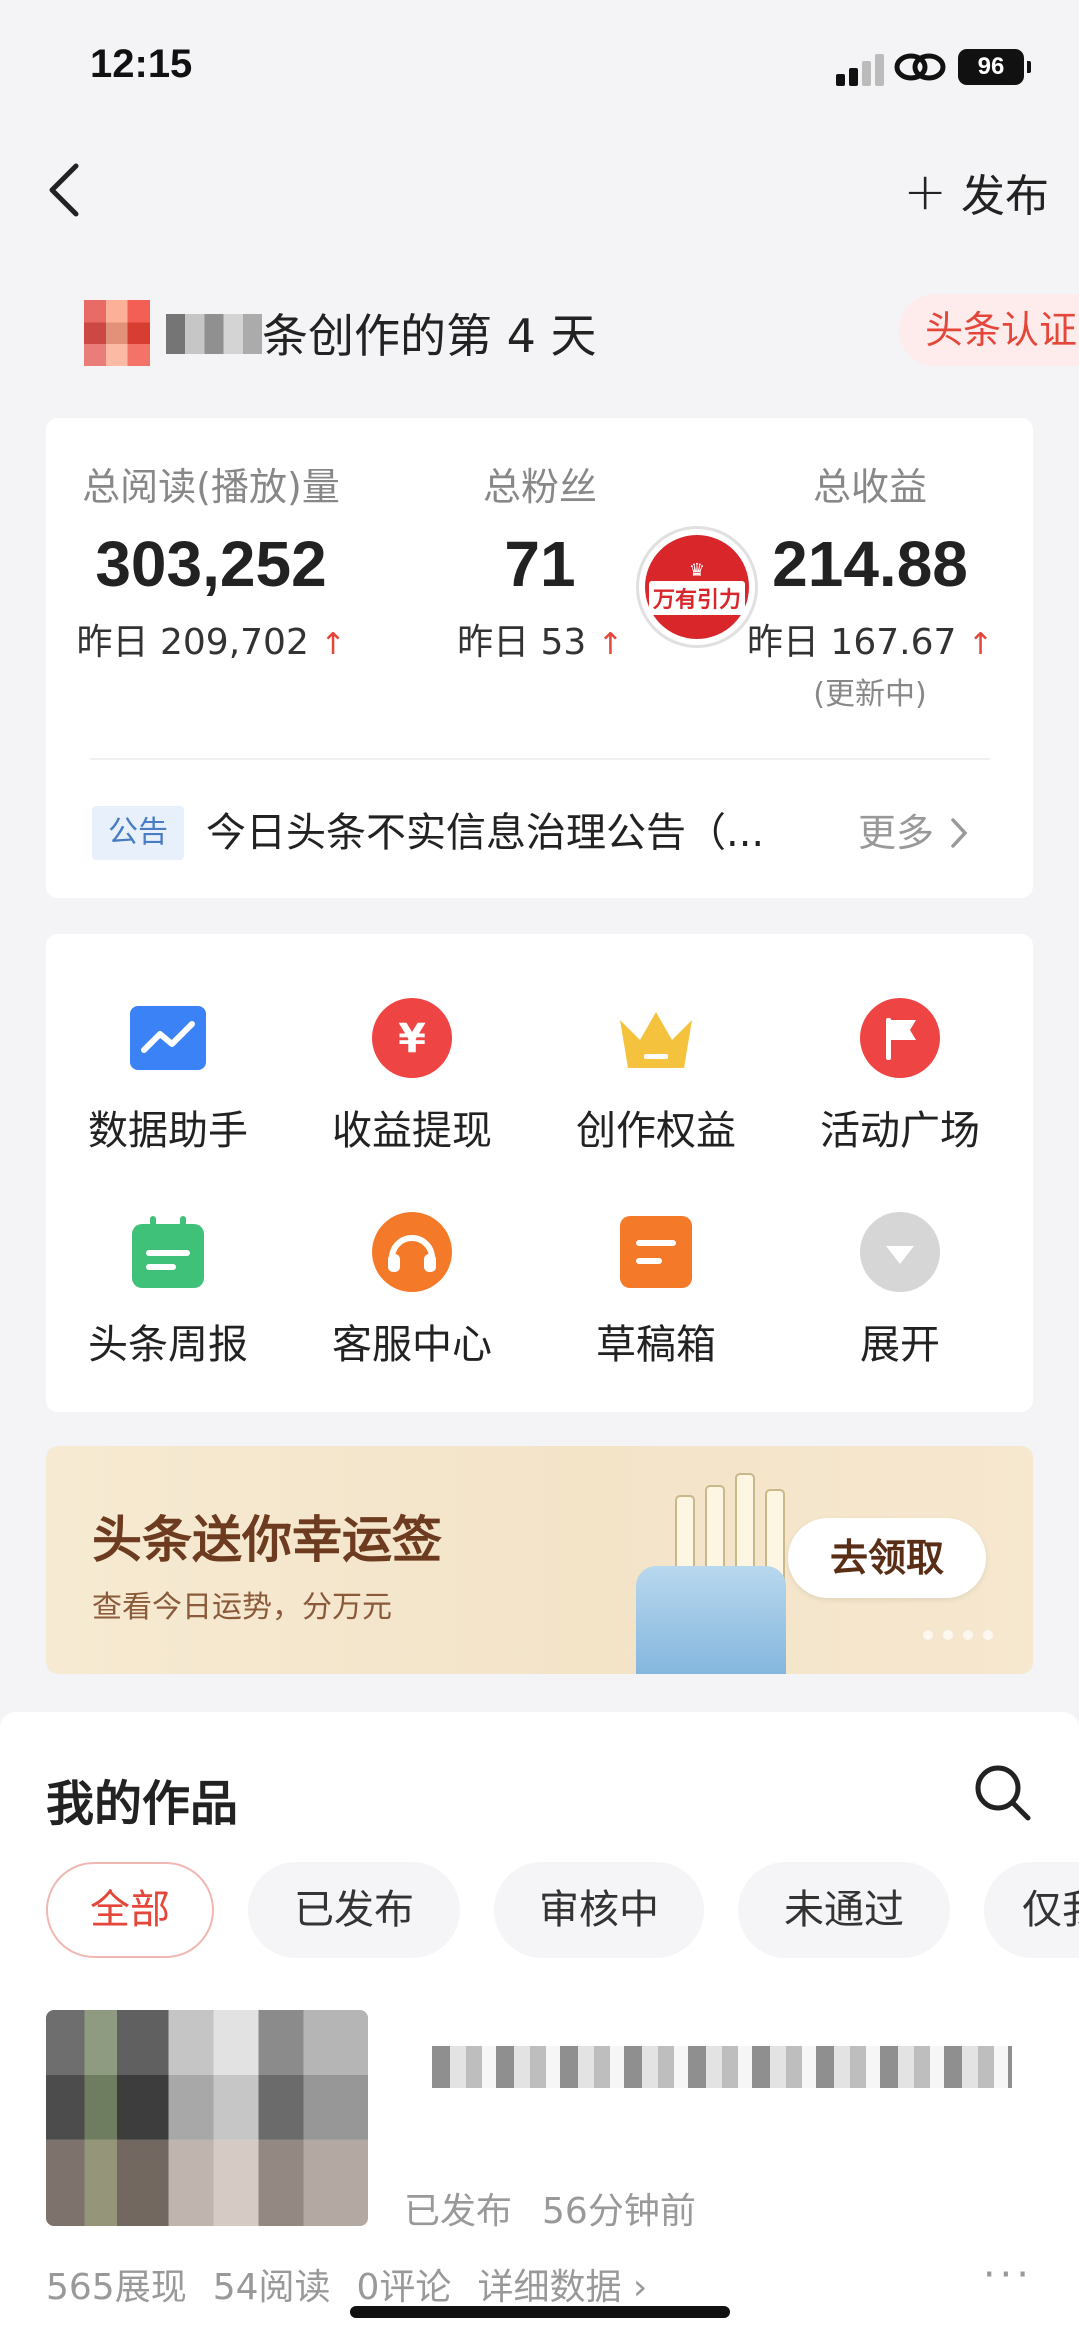 This screenshot has width=1079, height=2337. I want to click on certification-button: 头条认证, so click(989, 330).